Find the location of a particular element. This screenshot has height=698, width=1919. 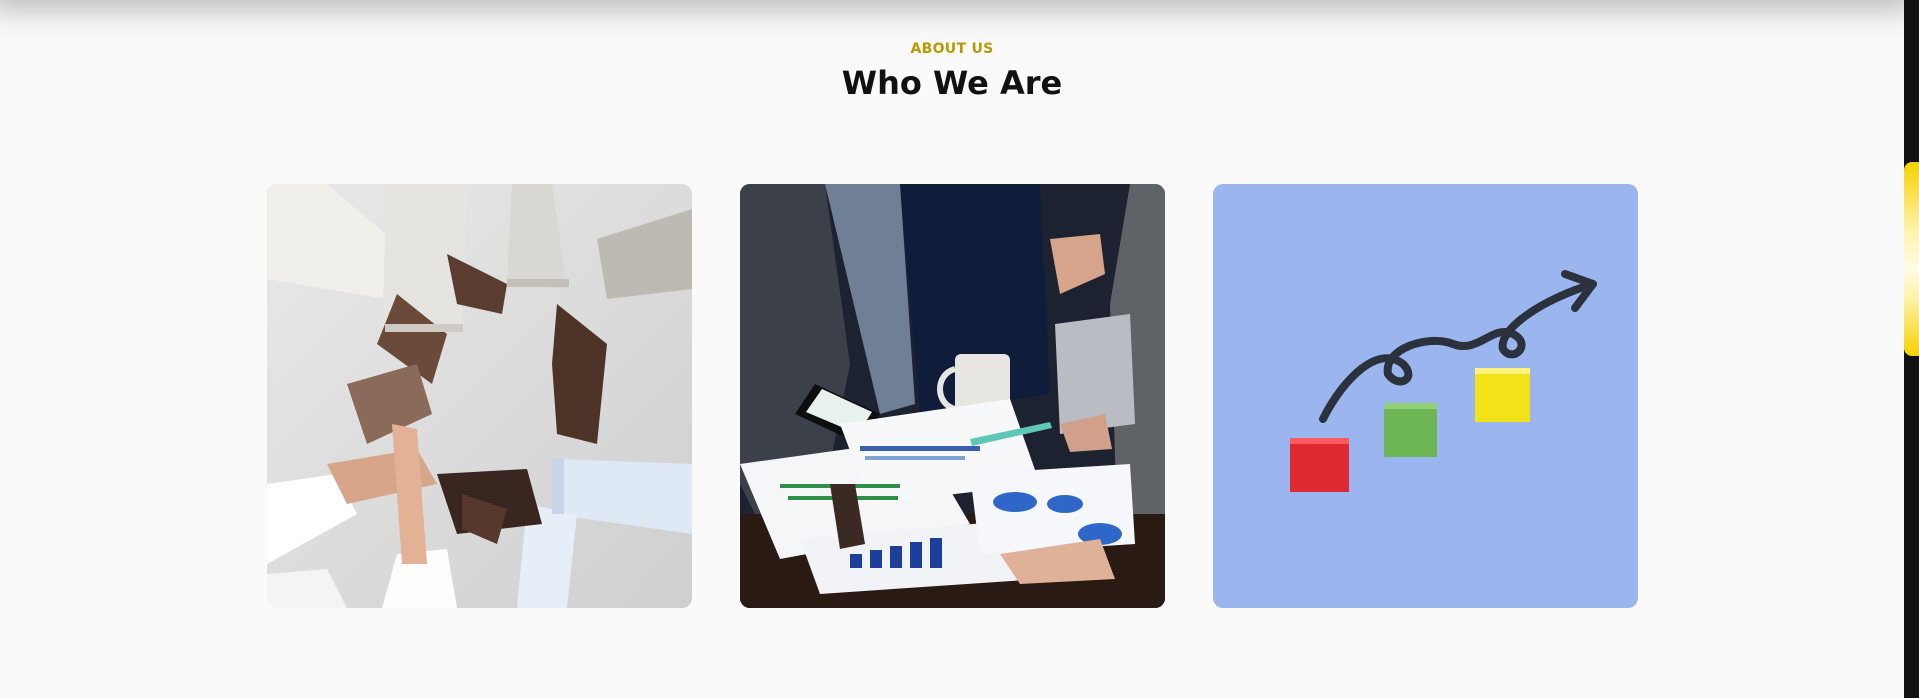

section-eyebrow: ABOUT US is located at coordinates (952, 49).